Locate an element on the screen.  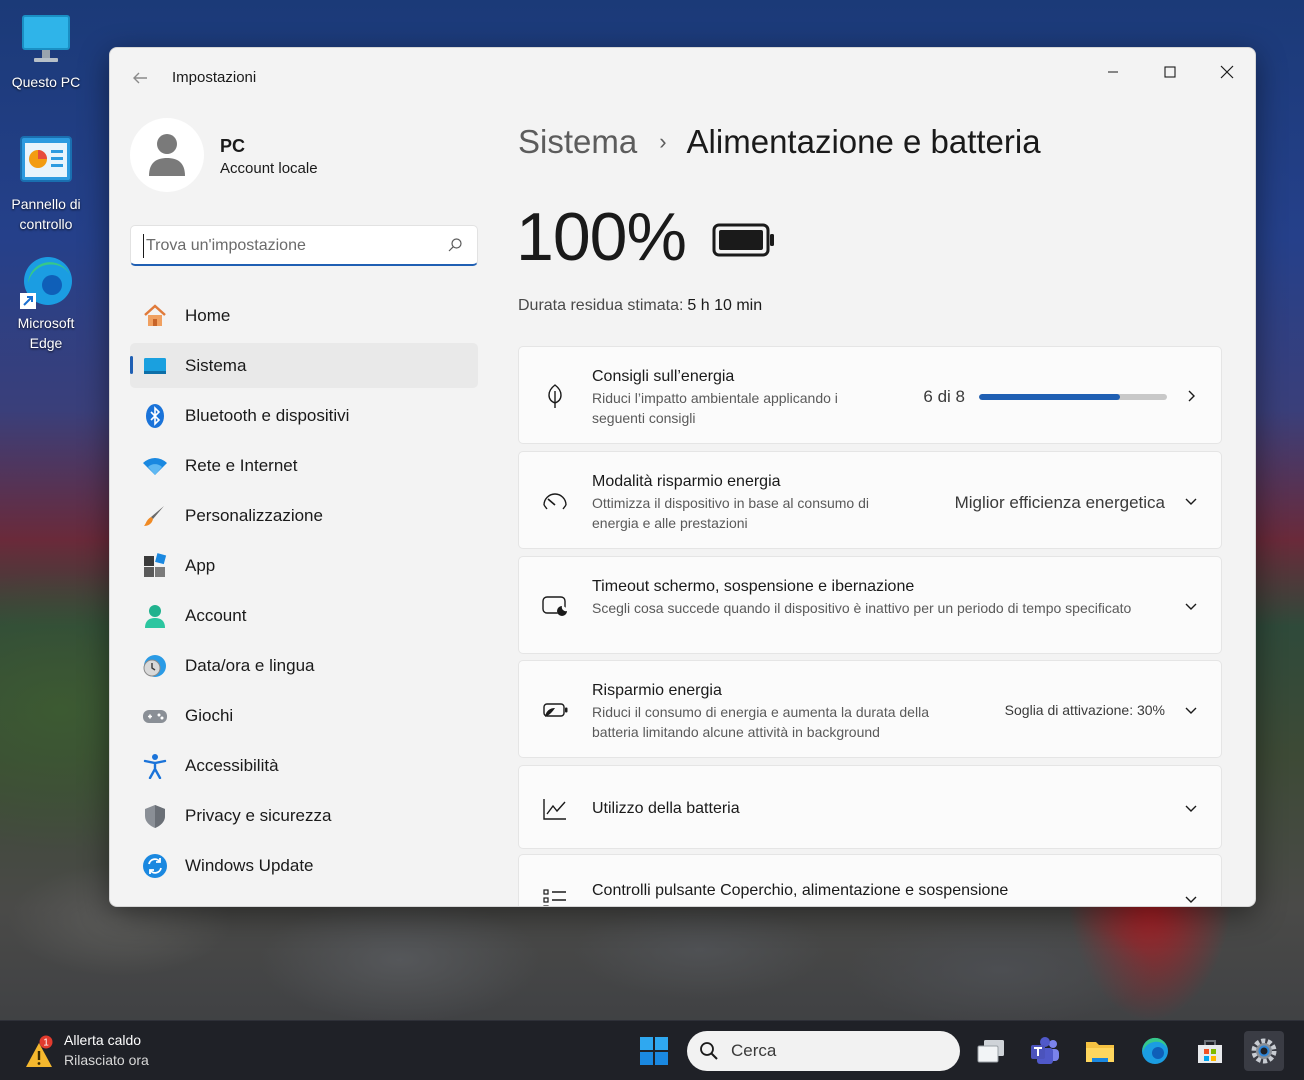
battery-usage-card: Utilizzo della batteria is located at coordinates (870, 807).